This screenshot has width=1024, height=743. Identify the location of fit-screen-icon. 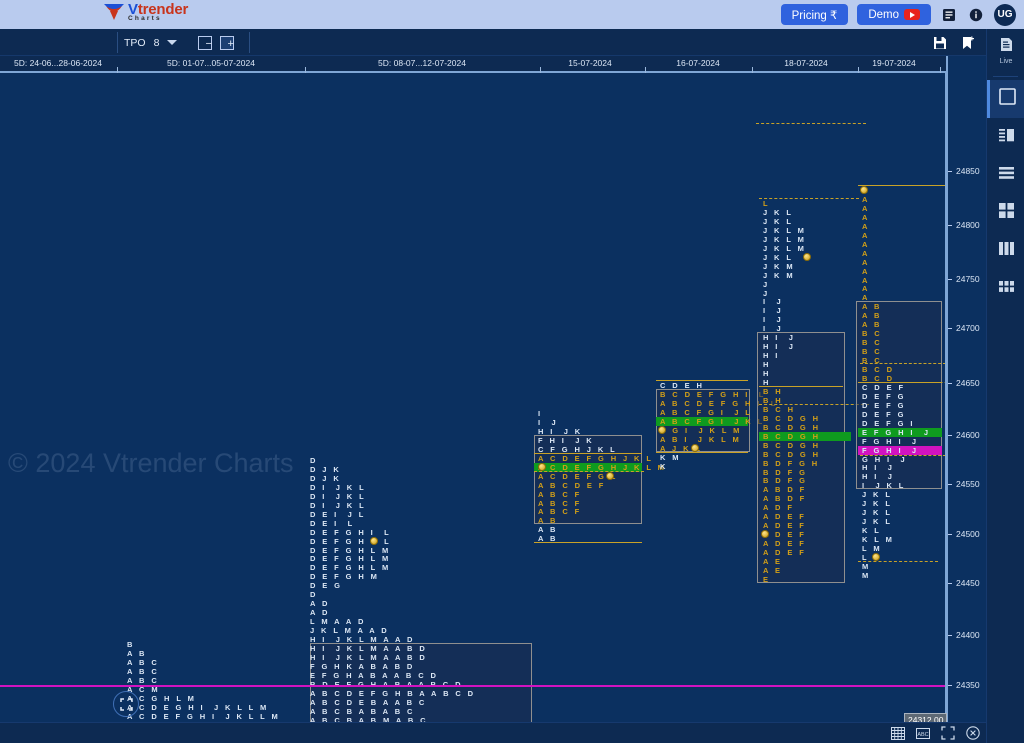
(948, 733).